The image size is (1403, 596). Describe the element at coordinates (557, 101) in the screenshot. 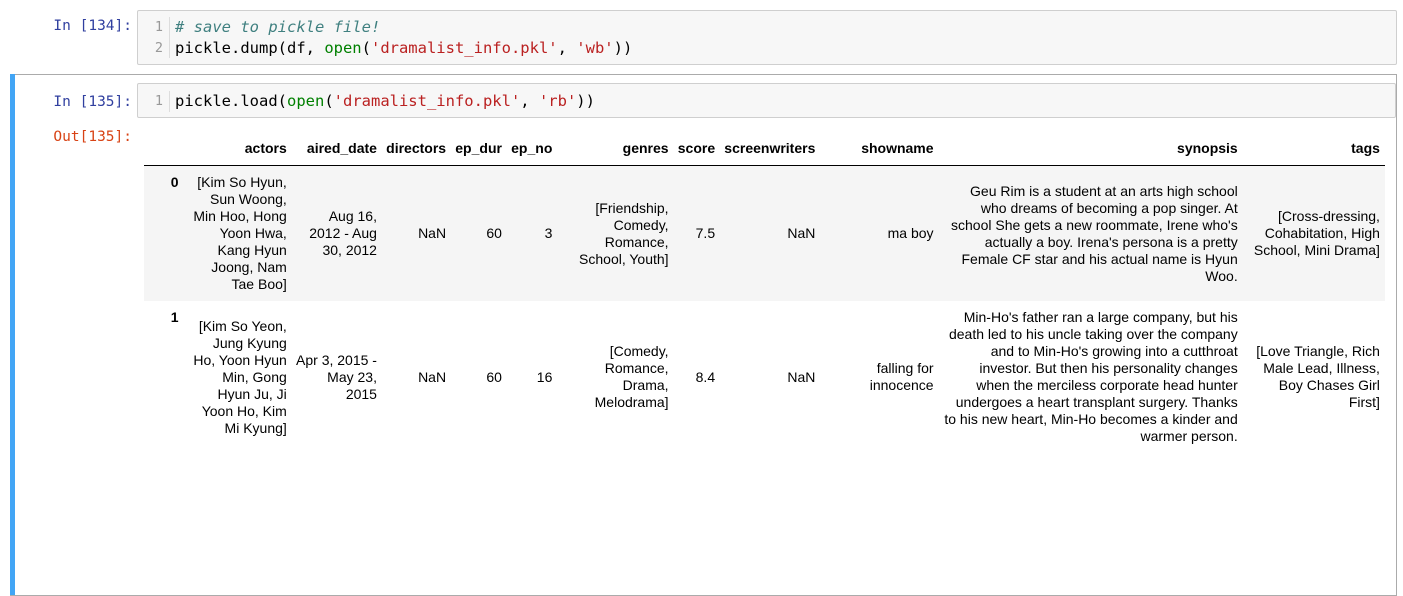

I see `code-token: 'rb'` at that location.